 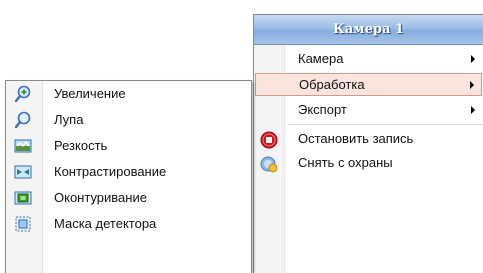 What do you see at coordinates (23, 224) in the screenshot?
I see `detector-mask-icon` at bounding box center [23, 224].